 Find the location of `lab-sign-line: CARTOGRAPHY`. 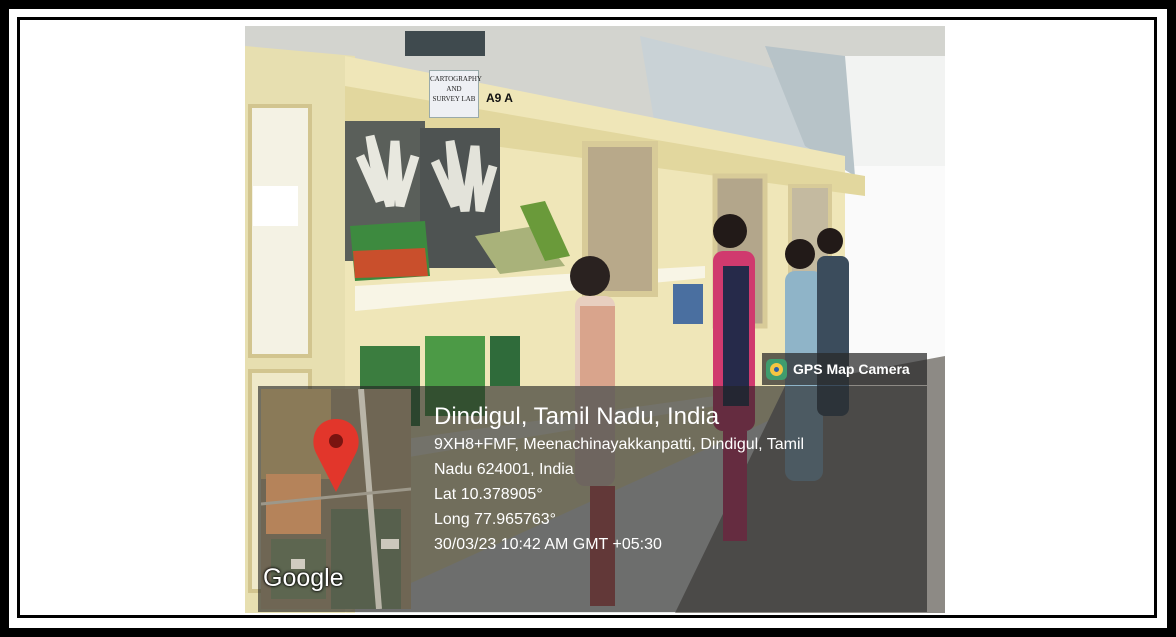

lab-sign-line: CARTOGRAPHY is located at coordinates (456, 79).